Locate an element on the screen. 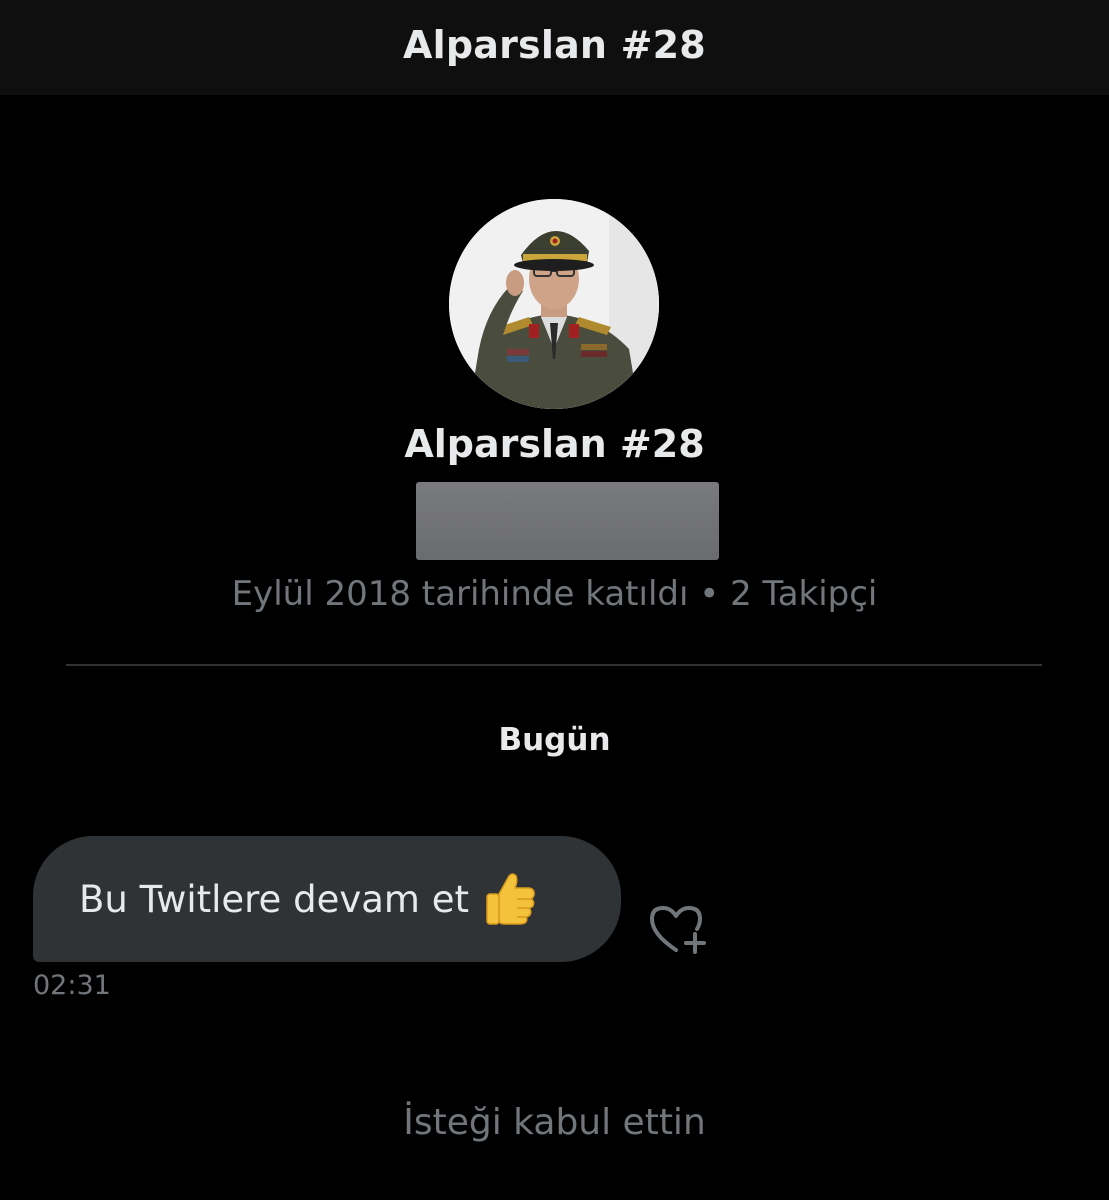 The height and width of the screenshot is (1200, 1109). message-text: Bu Twitlere devam et is located at coordinates (274, 899).